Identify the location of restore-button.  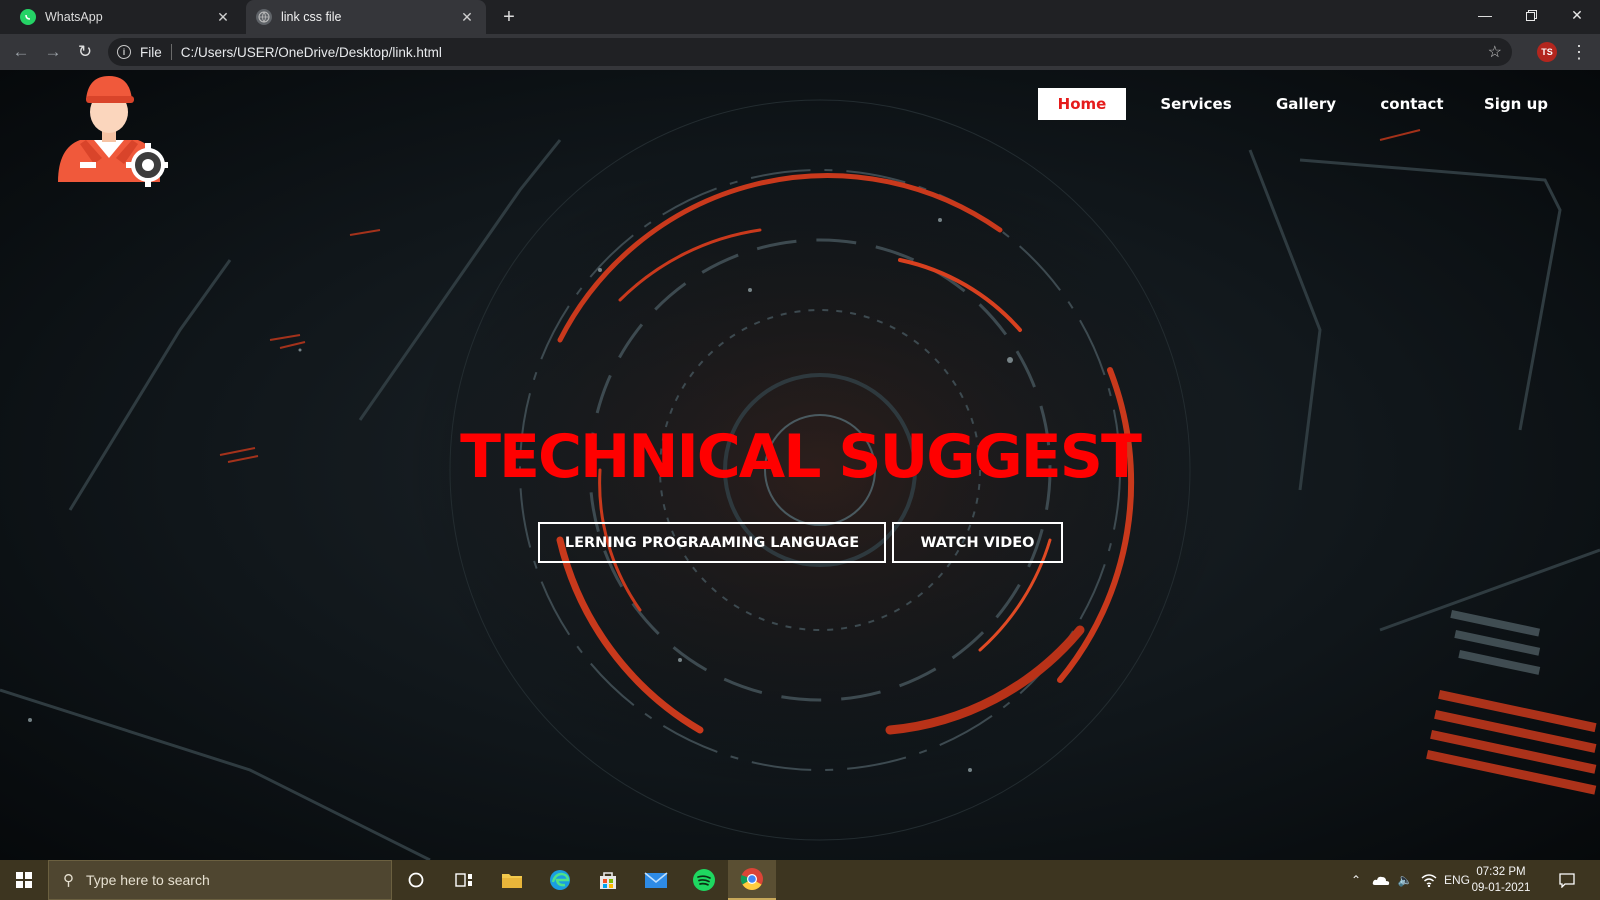
(1531, 15).